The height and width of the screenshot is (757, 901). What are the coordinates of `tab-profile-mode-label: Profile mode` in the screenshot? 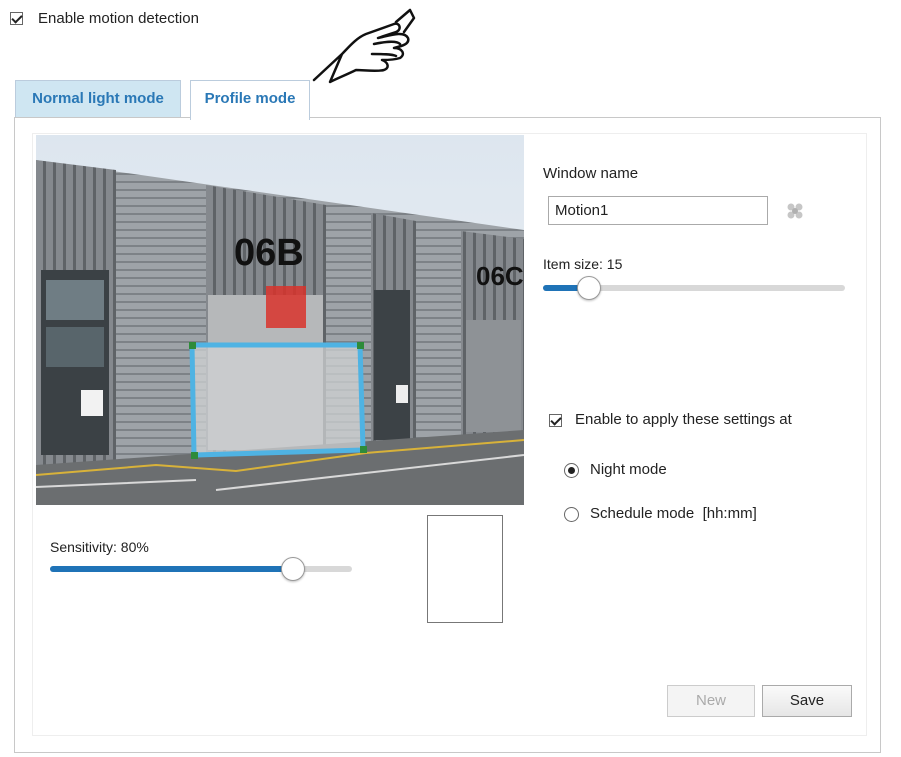 It's located at (250, 98).